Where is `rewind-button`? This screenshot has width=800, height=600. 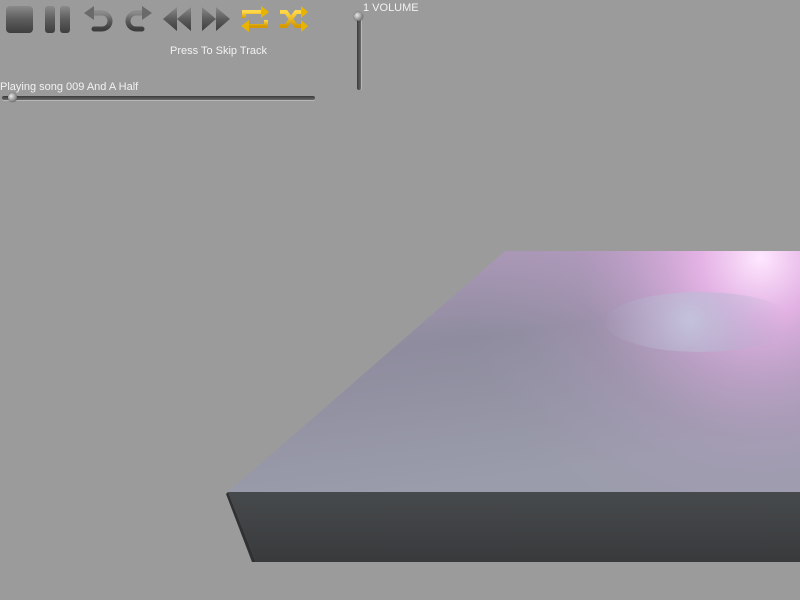 rewind-button is located at coordinates (177, 19).